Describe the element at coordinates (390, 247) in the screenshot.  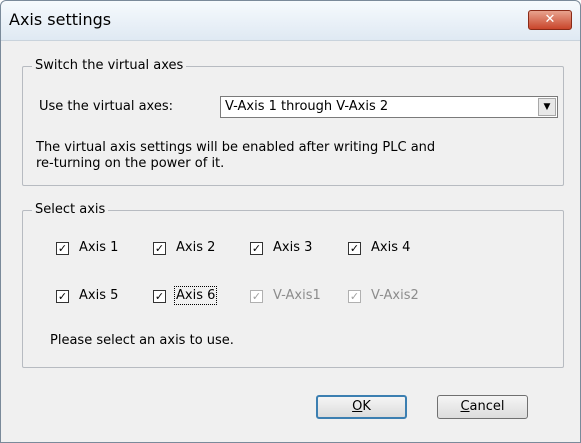
I see `axis-4-label: Axis 4` at that location.